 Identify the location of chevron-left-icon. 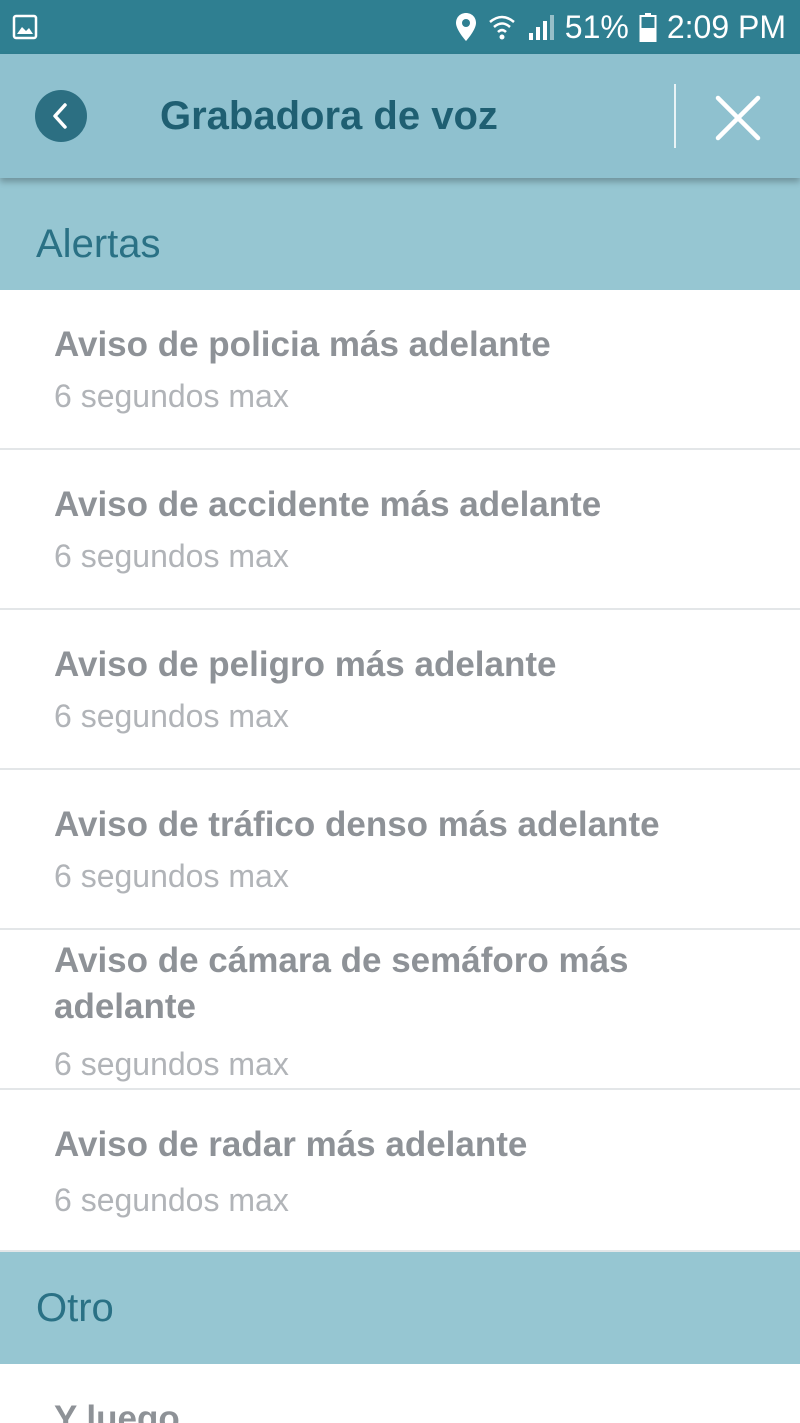
(60, 116).